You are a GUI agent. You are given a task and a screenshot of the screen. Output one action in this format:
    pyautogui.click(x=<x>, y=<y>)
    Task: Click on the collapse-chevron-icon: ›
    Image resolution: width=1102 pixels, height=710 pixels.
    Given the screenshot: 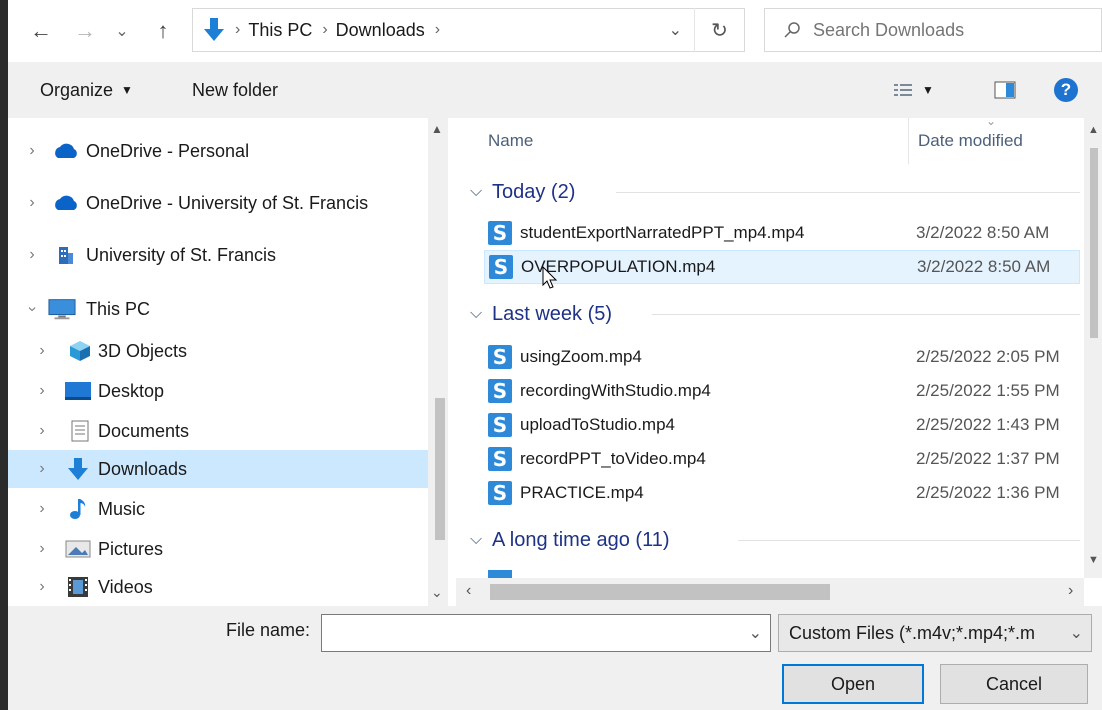 What is the action you would take?
    pyautogui.click(x=32, y=309)
    